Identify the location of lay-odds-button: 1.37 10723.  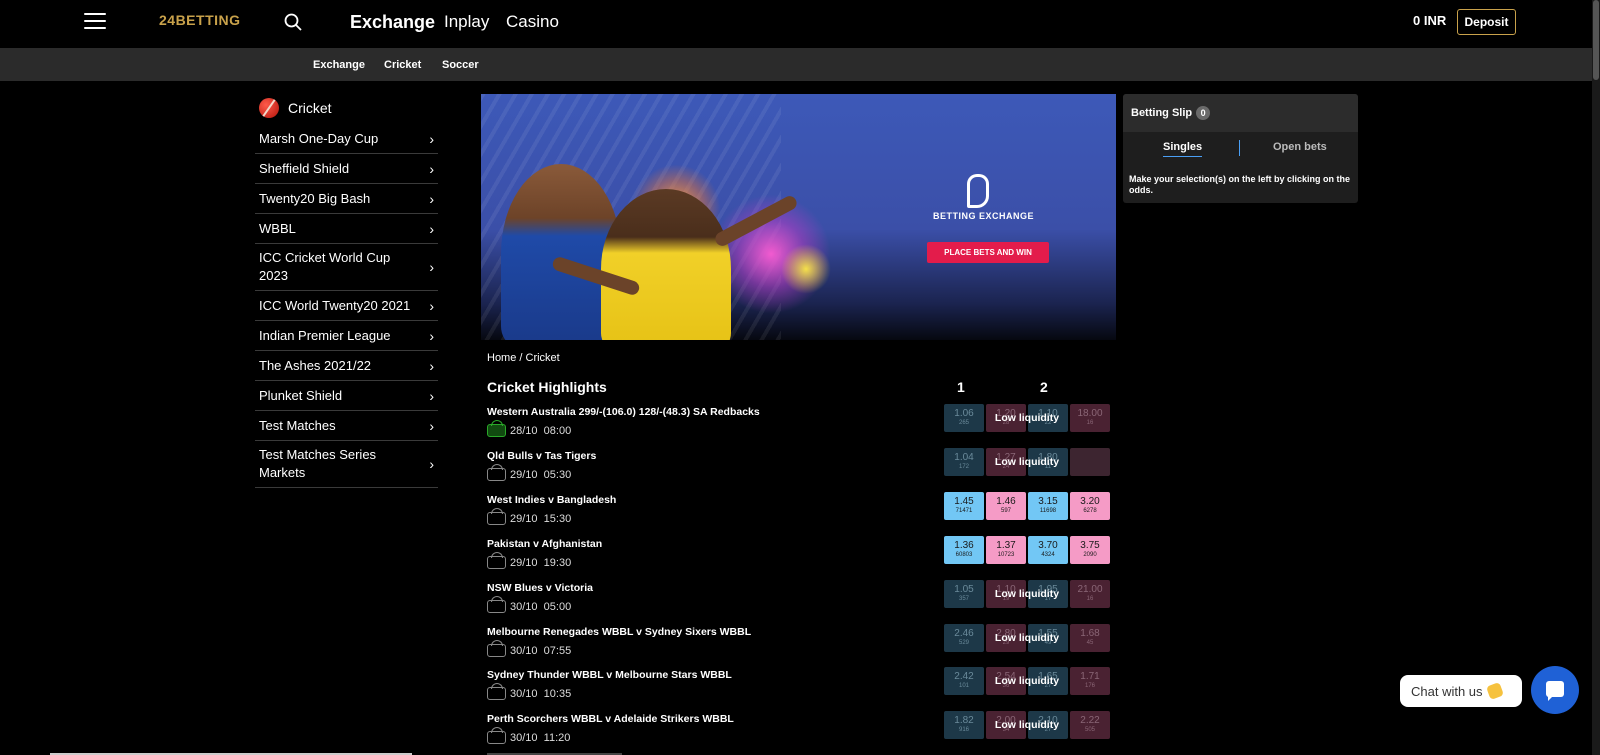
(1006, 550).